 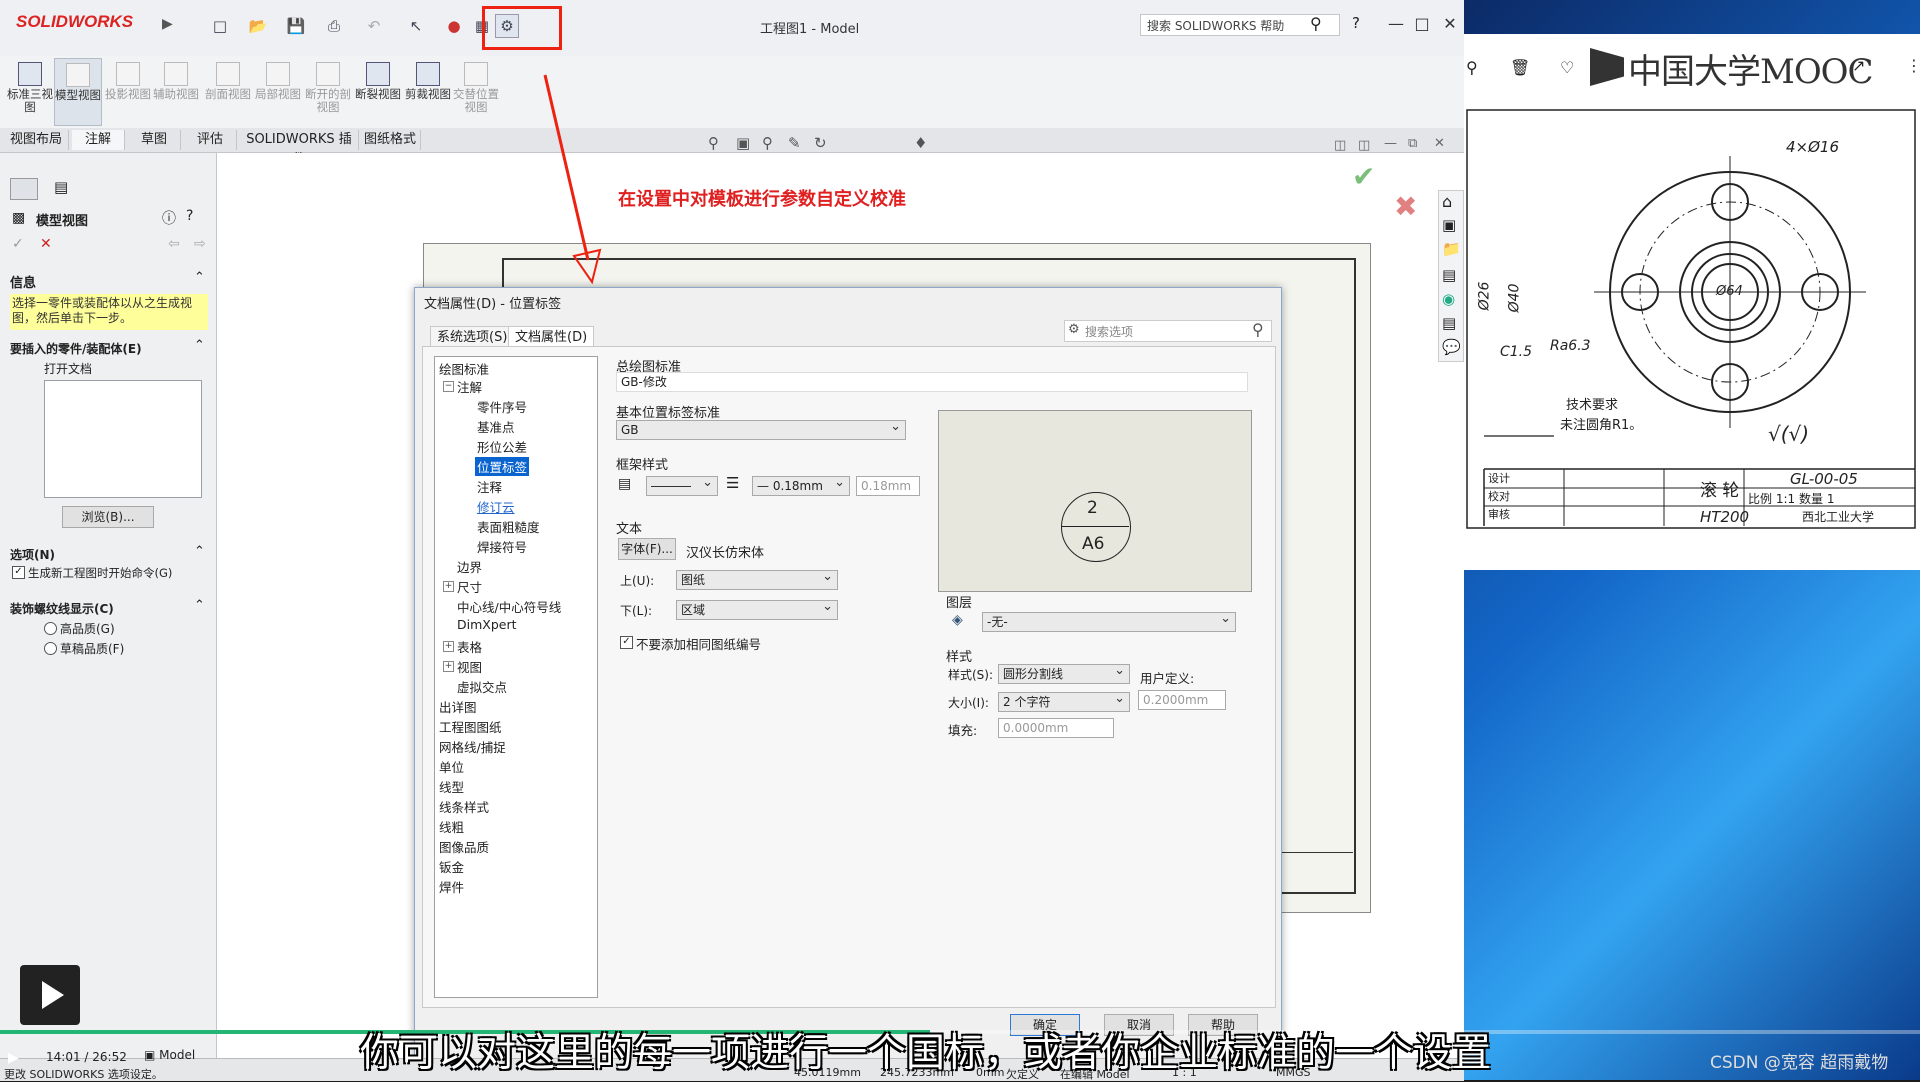 I want to click on cmd-projected-view: 投影视图, so click(x=128, y=92).